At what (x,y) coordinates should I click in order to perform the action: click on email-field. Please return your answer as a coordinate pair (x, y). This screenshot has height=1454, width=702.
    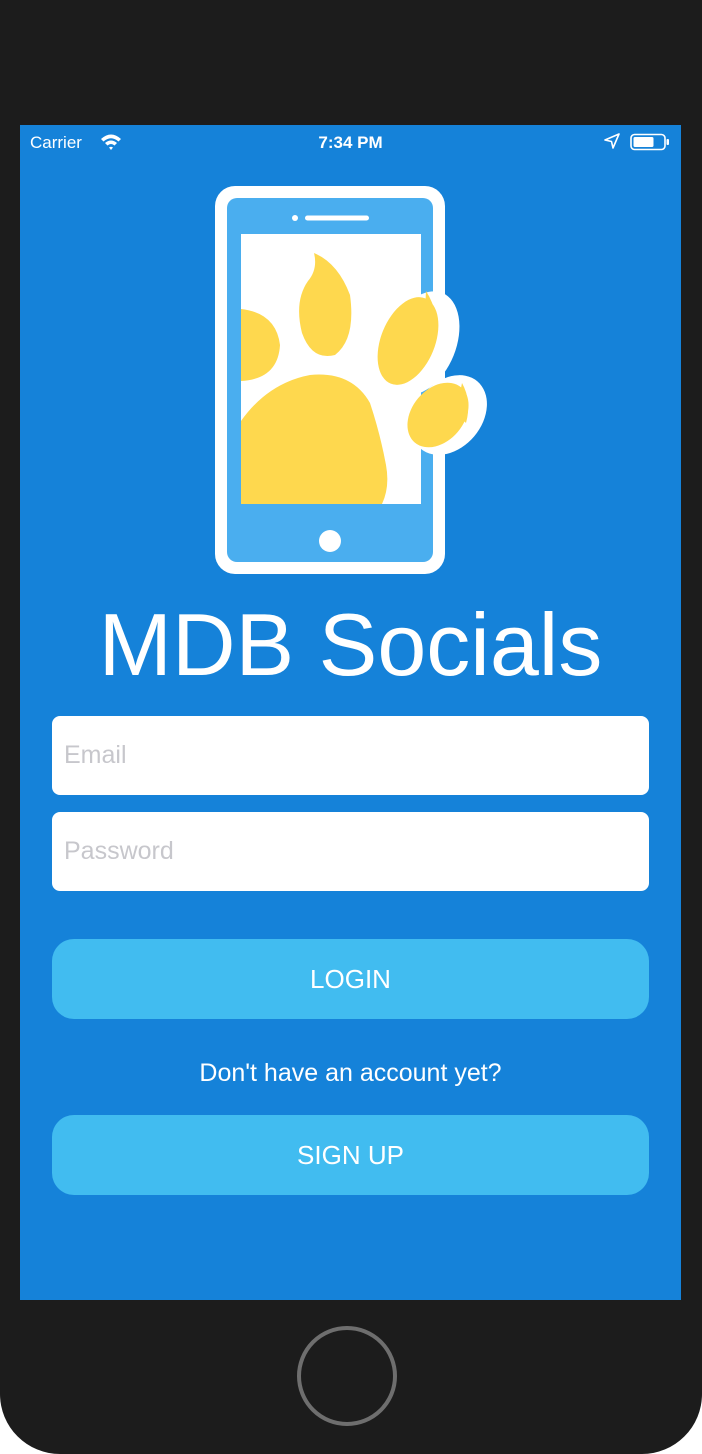
    Looking at the image, I should click on (350, 755).